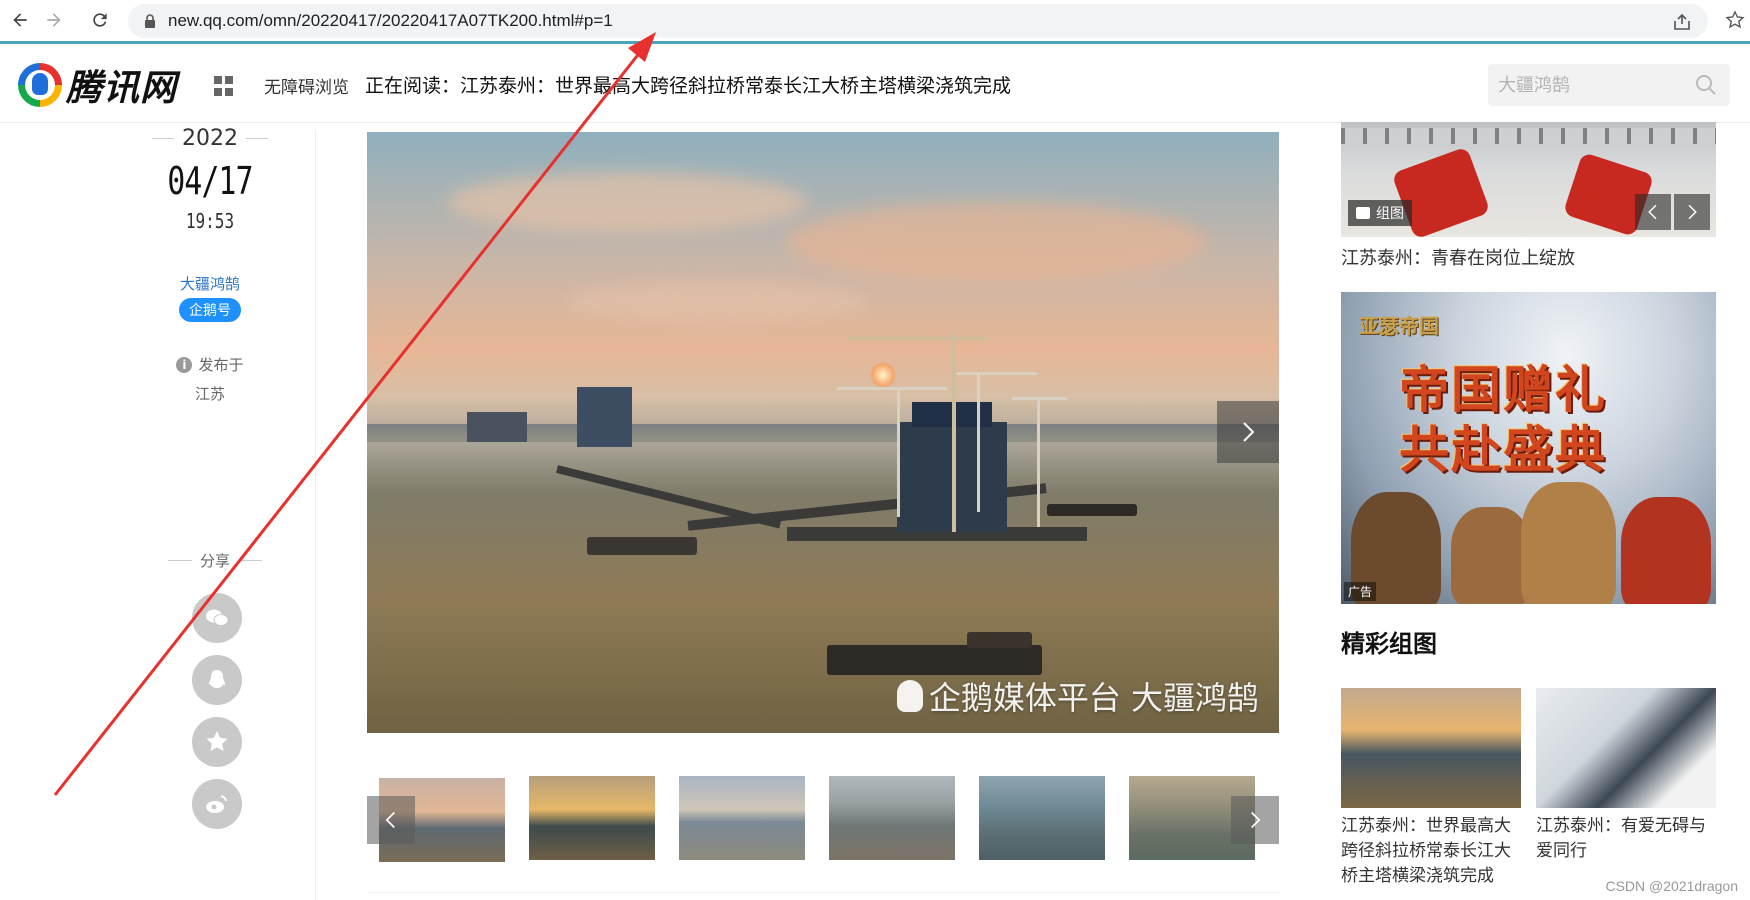 Image resolution: width=1750 pixels, height=900 pixels. I want to click on thumbnail-prev-button, so click(391, 820).